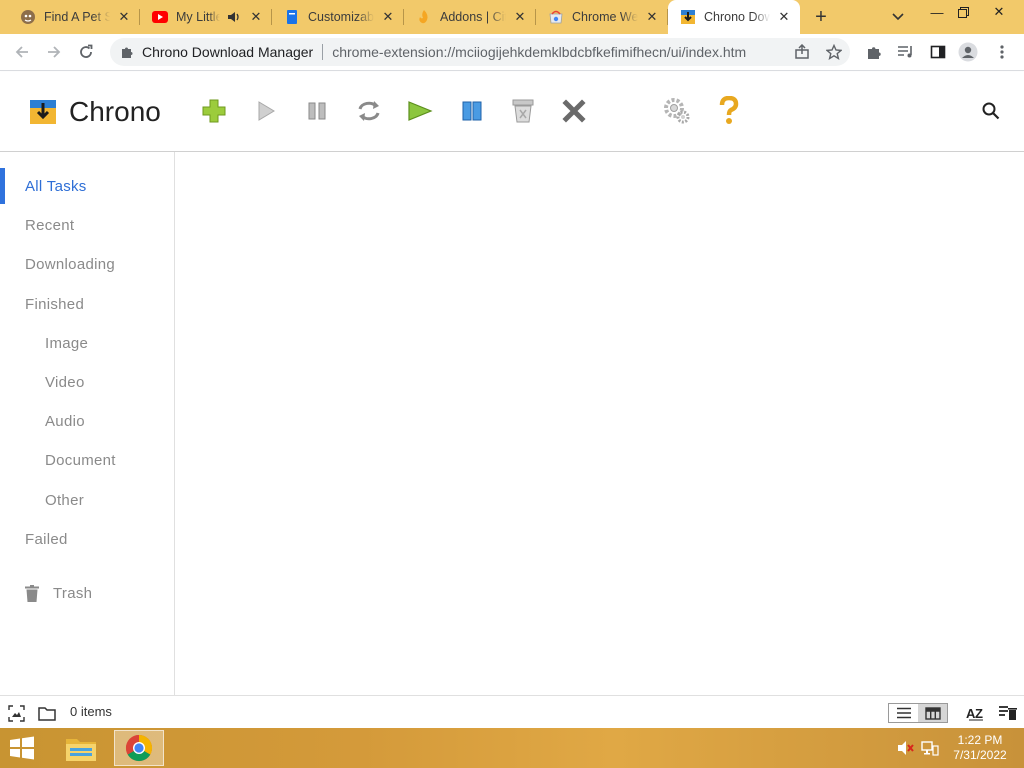  I want to click on tab-customizable: Customizabl ✕, so click(338, 17).